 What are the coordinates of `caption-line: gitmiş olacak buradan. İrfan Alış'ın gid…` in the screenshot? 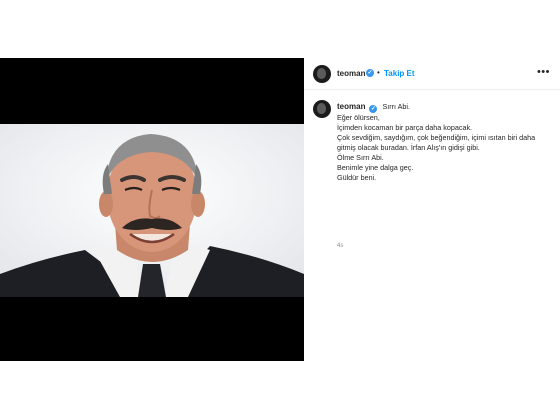 It's located at (408, 147).